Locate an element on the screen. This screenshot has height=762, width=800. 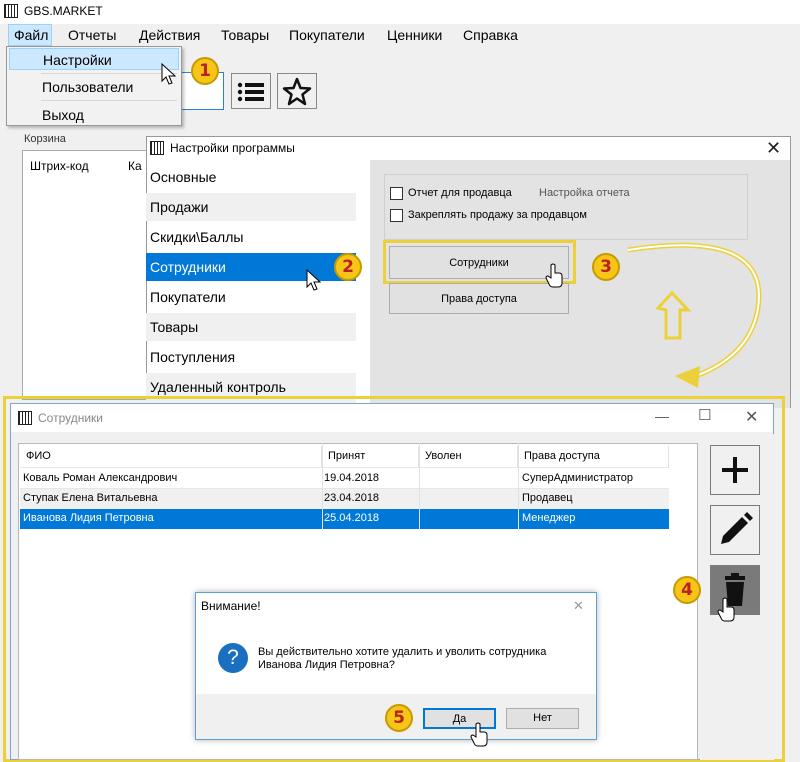
callout-1: 1 is located at coordinates (205, 71).